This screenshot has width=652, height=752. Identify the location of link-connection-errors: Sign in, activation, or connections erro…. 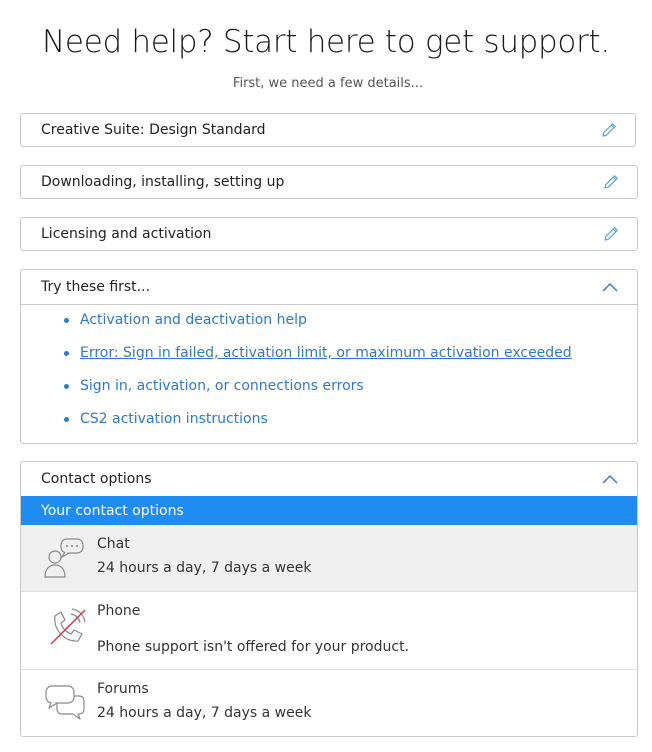
(222, 386).